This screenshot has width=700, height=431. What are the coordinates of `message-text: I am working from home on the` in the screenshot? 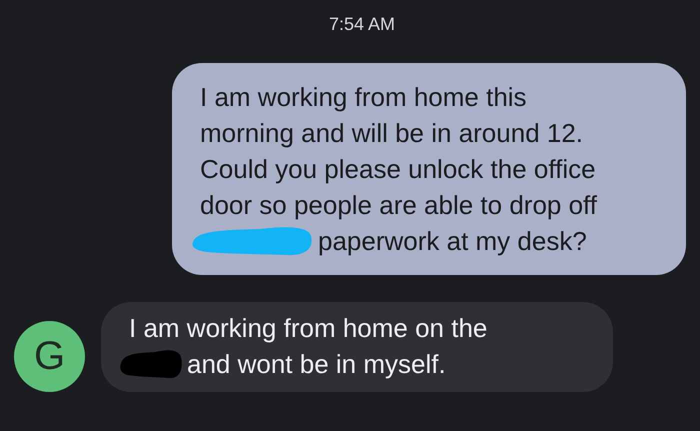 It's located at (308, 328).